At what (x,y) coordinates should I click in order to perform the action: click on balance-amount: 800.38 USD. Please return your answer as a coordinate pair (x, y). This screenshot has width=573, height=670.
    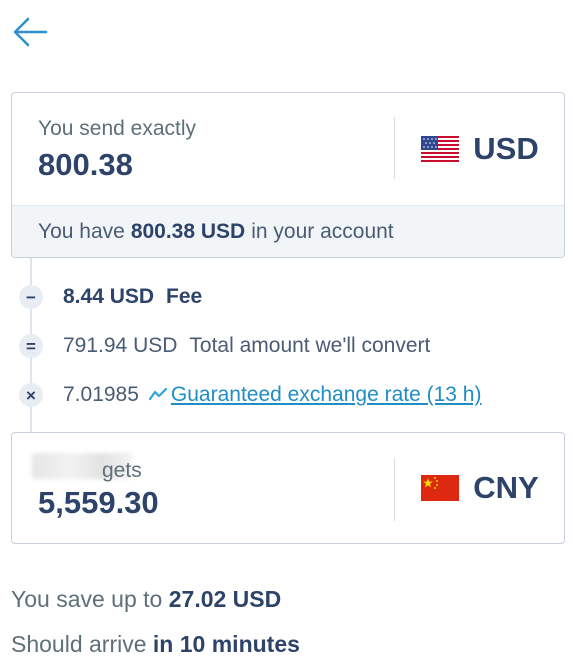
    Looking at the image, I should click on (188, 231).